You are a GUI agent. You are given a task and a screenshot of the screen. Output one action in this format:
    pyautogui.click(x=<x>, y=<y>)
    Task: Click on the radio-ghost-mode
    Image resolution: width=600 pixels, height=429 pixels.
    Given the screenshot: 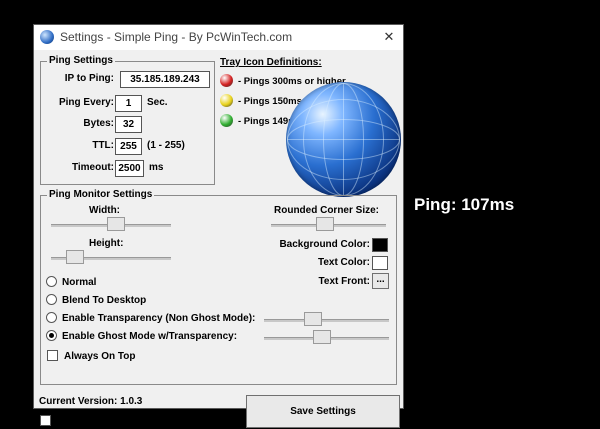 What is the action you would take?
    pyautogui.click(x=51, y=335)
    